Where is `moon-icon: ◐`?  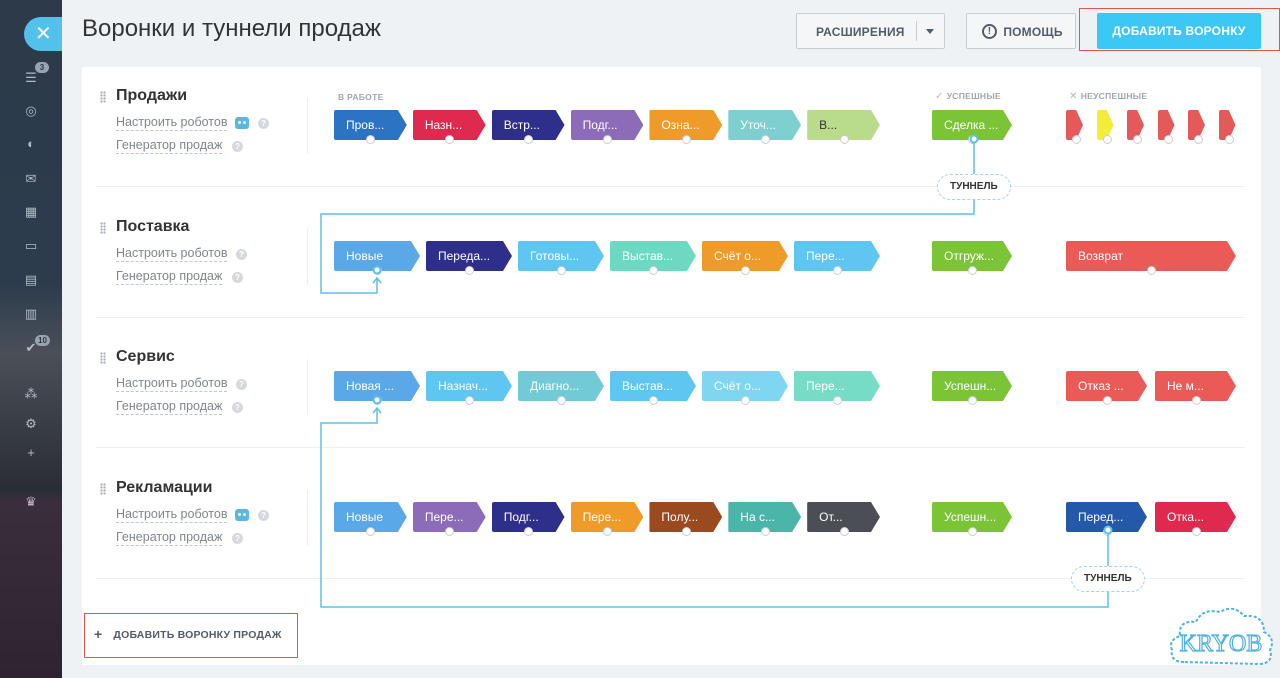 moon-icon: ◐ is located at coordinates (31, 144).